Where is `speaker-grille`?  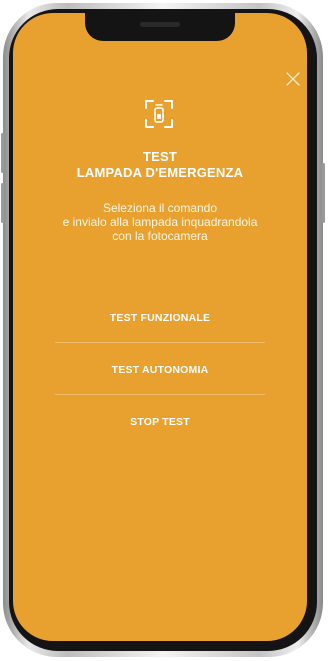
speaker-grille is located at coordinates (160, 24).